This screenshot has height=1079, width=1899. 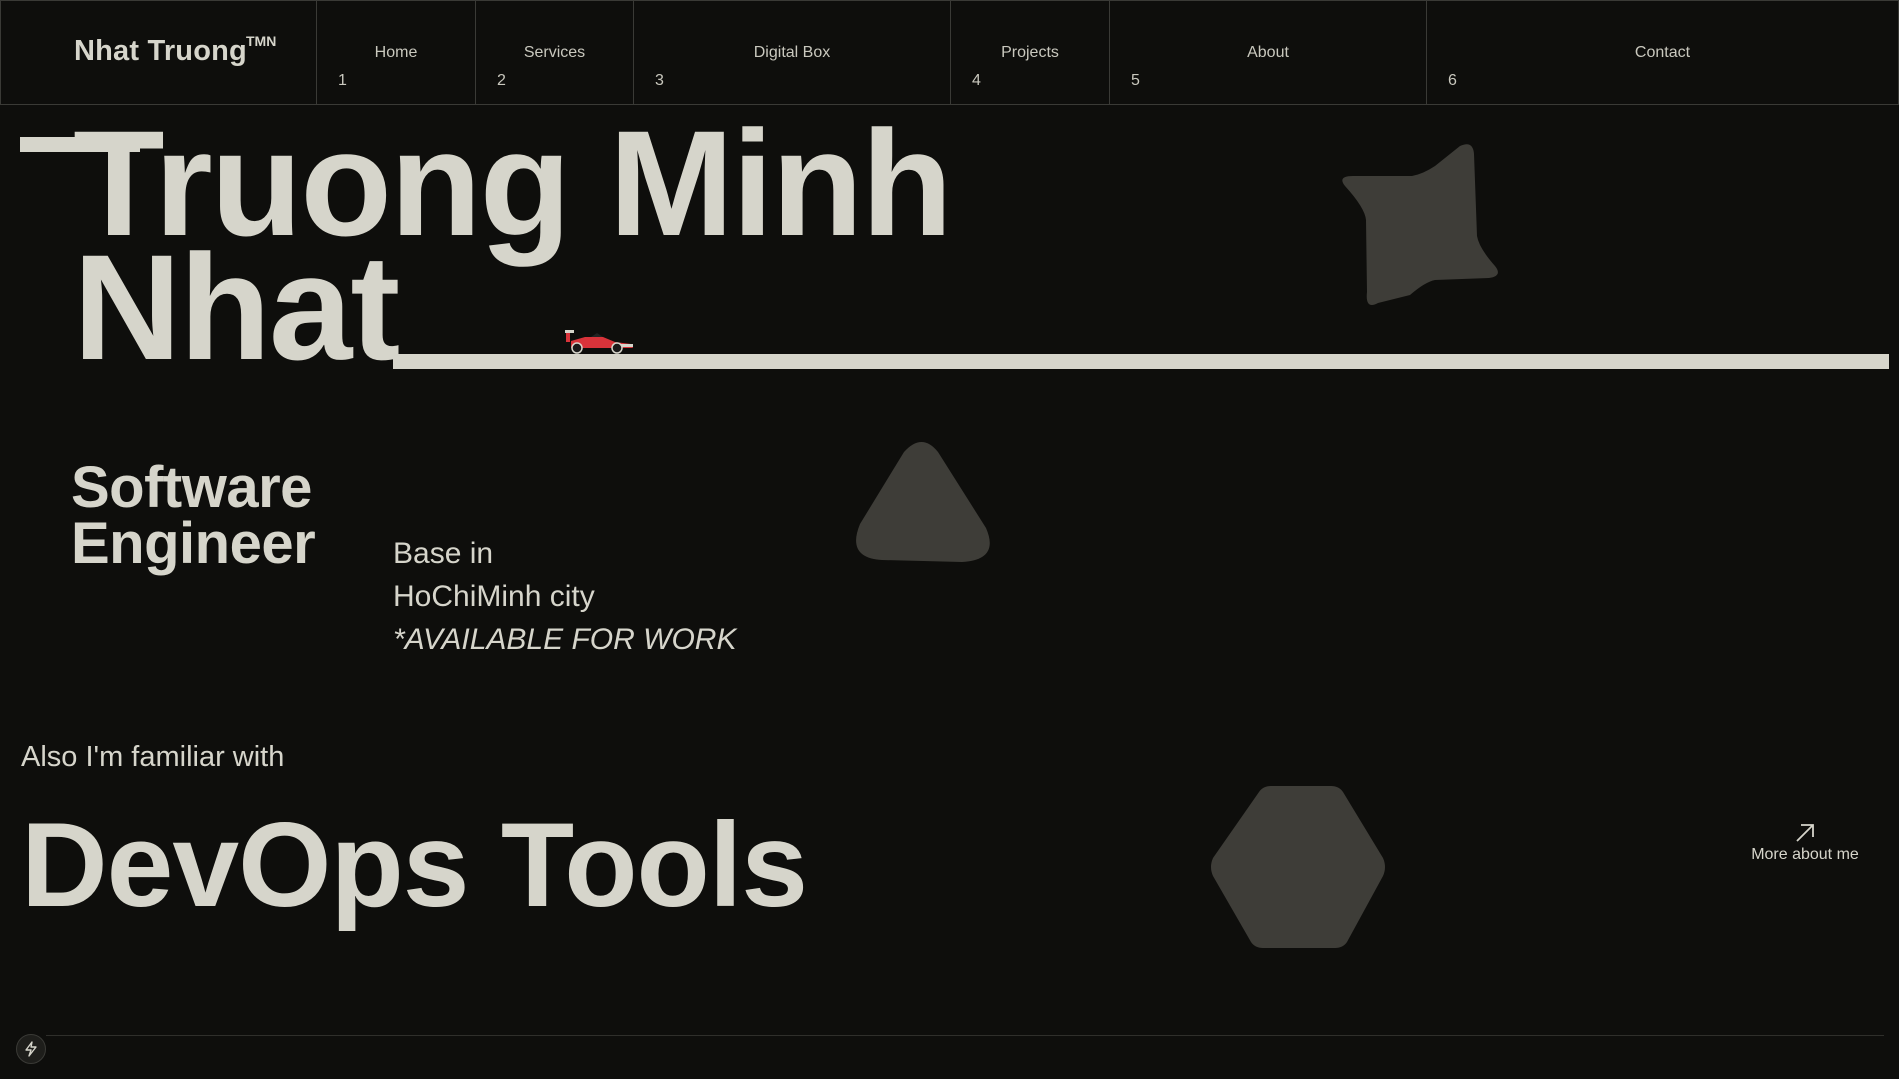 I want to click on nav-label: About, so click(x=1268, y=52).